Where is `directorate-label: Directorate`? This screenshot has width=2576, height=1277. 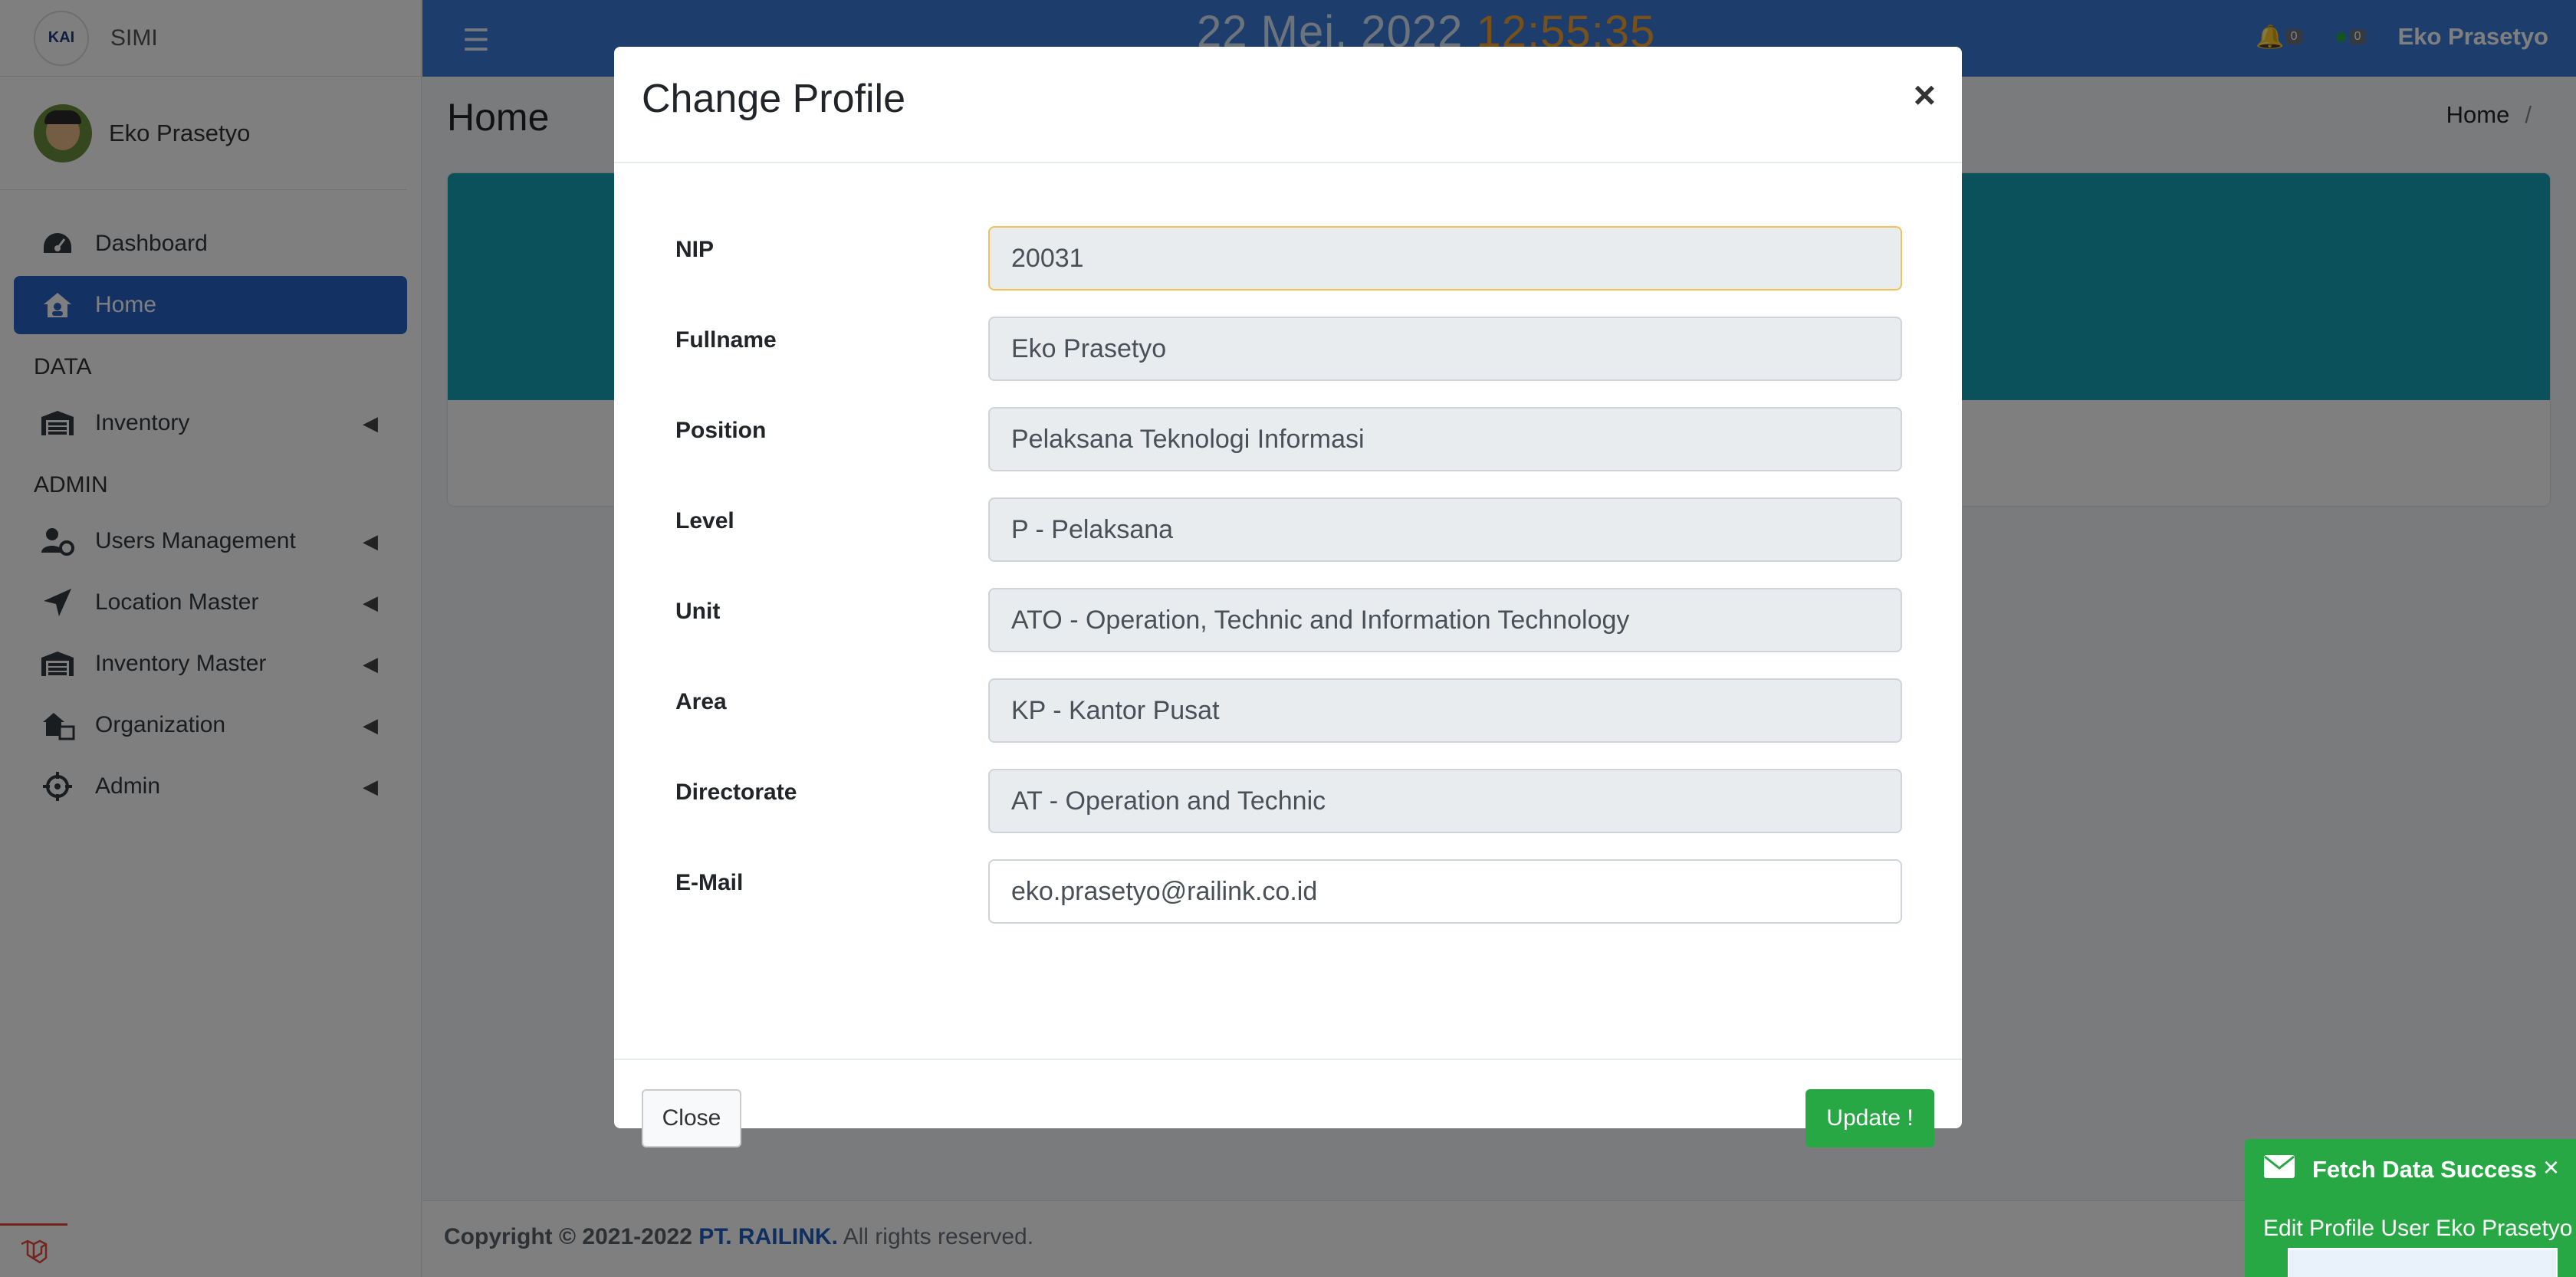 directorate-label: Directorate is located at coordinates (736, 792).